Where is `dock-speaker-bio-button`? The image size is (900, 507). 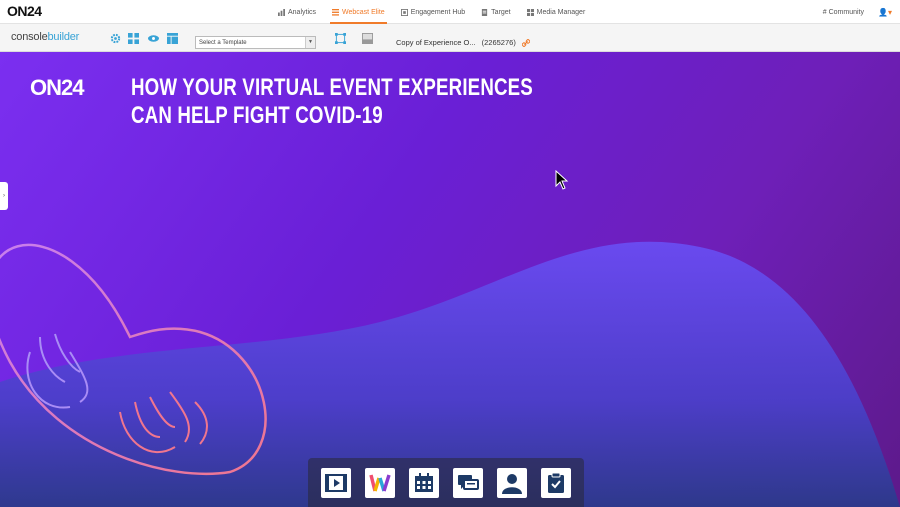 dock-speaker-bio-button is located at coordinates (512, 482).